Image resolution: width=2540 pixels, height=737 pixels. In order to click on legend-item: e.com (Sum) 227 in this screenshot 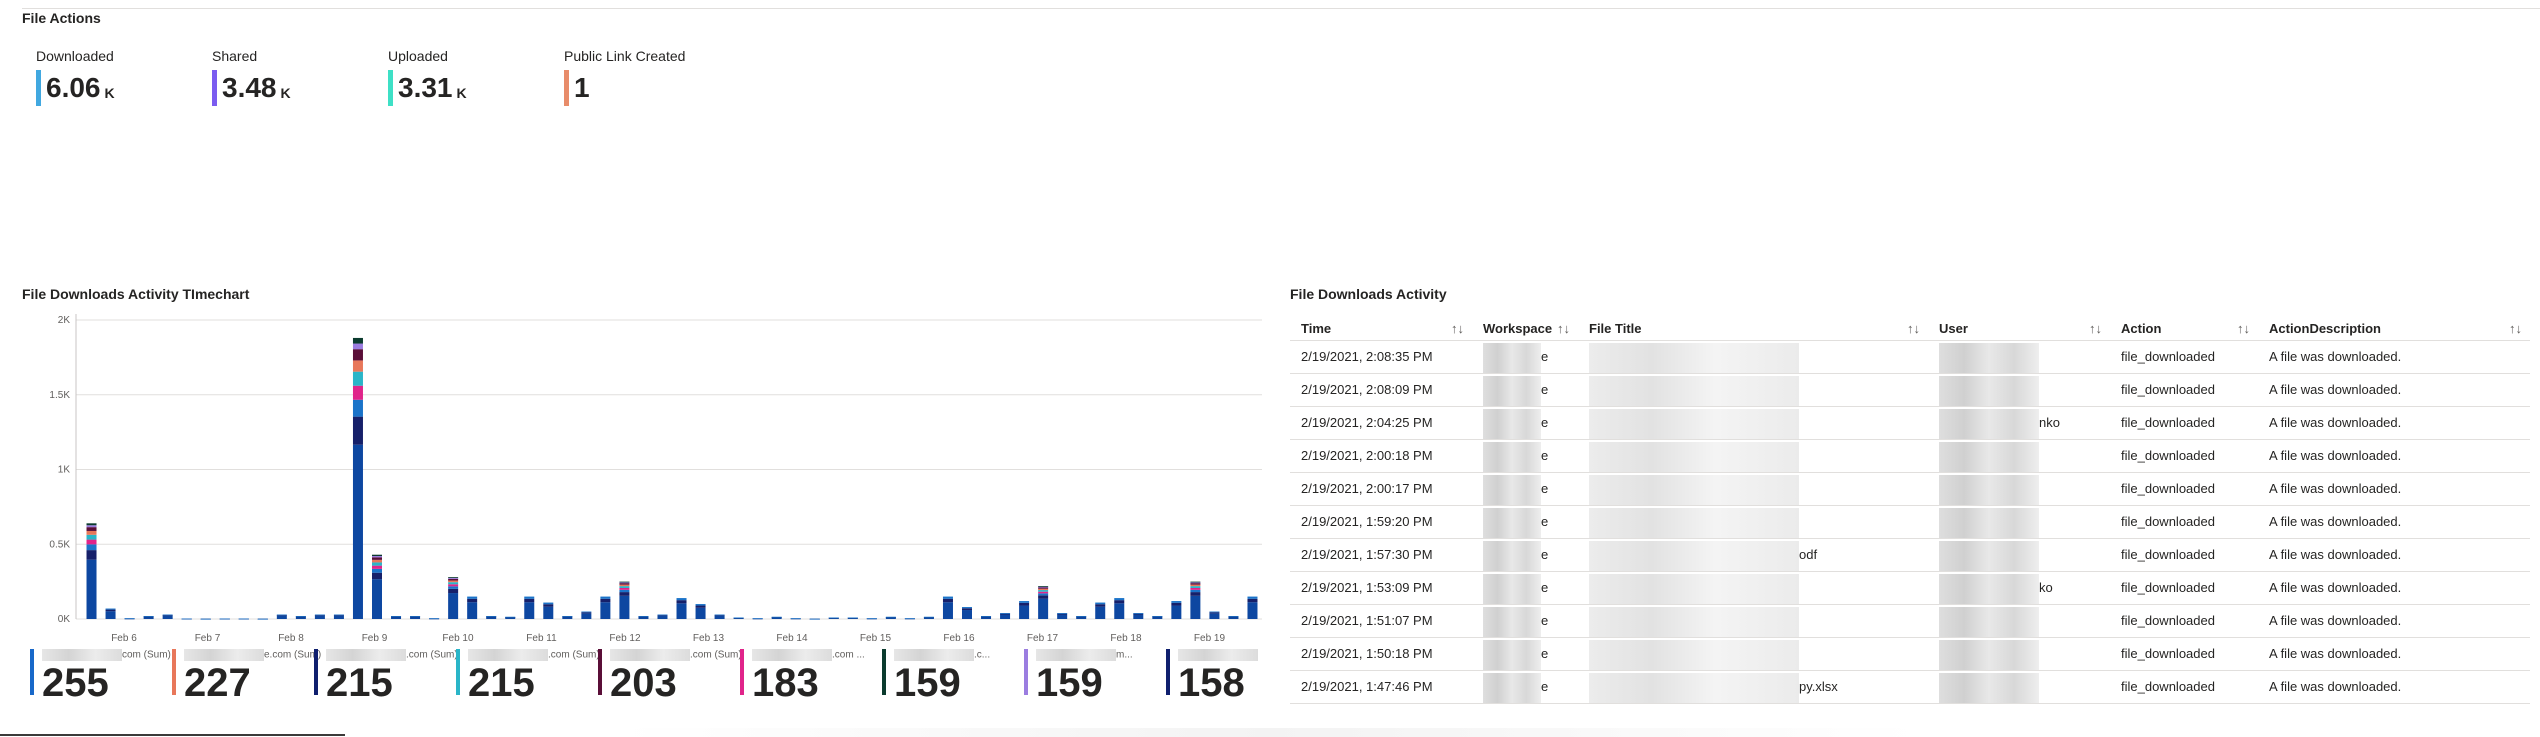, I will do `click(242, 675)`.